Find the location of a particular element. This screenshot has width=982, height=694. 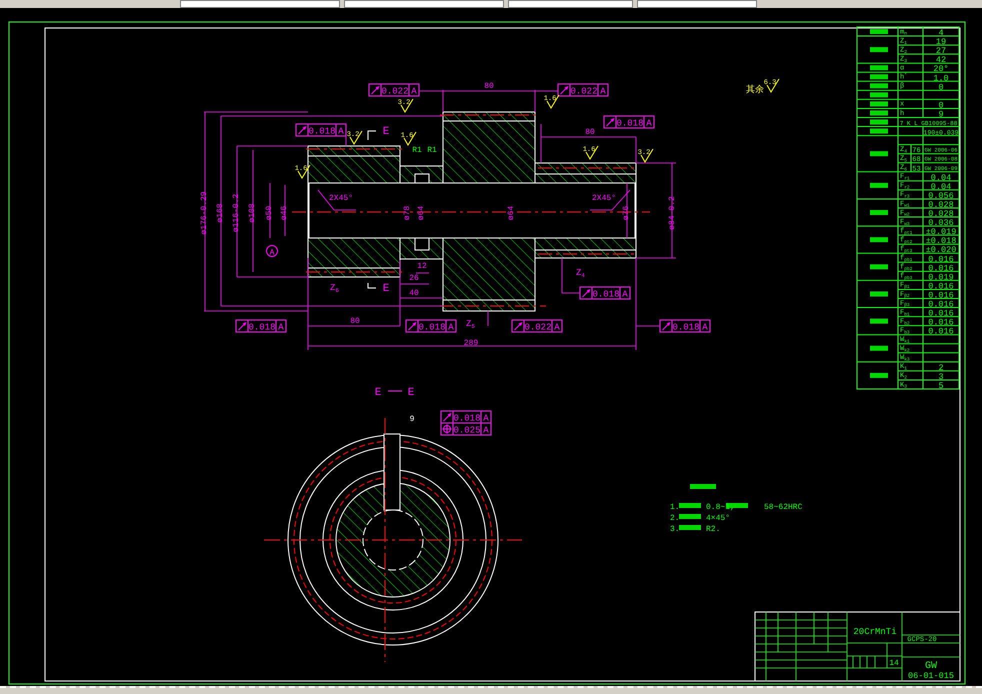

default-finish-label: 其余 is located at coordinates (755, 90).